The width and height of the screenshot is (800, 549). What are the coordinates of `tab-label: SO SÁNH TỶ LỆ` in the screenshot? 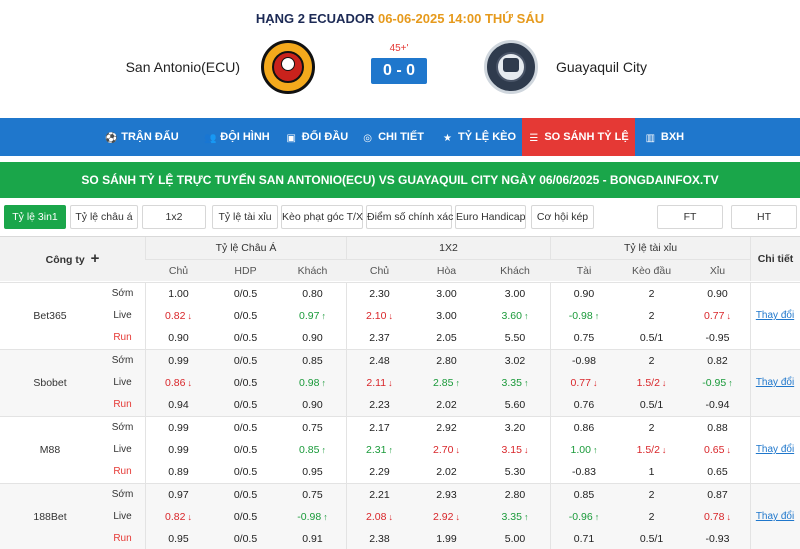 It's located at (586, 137).